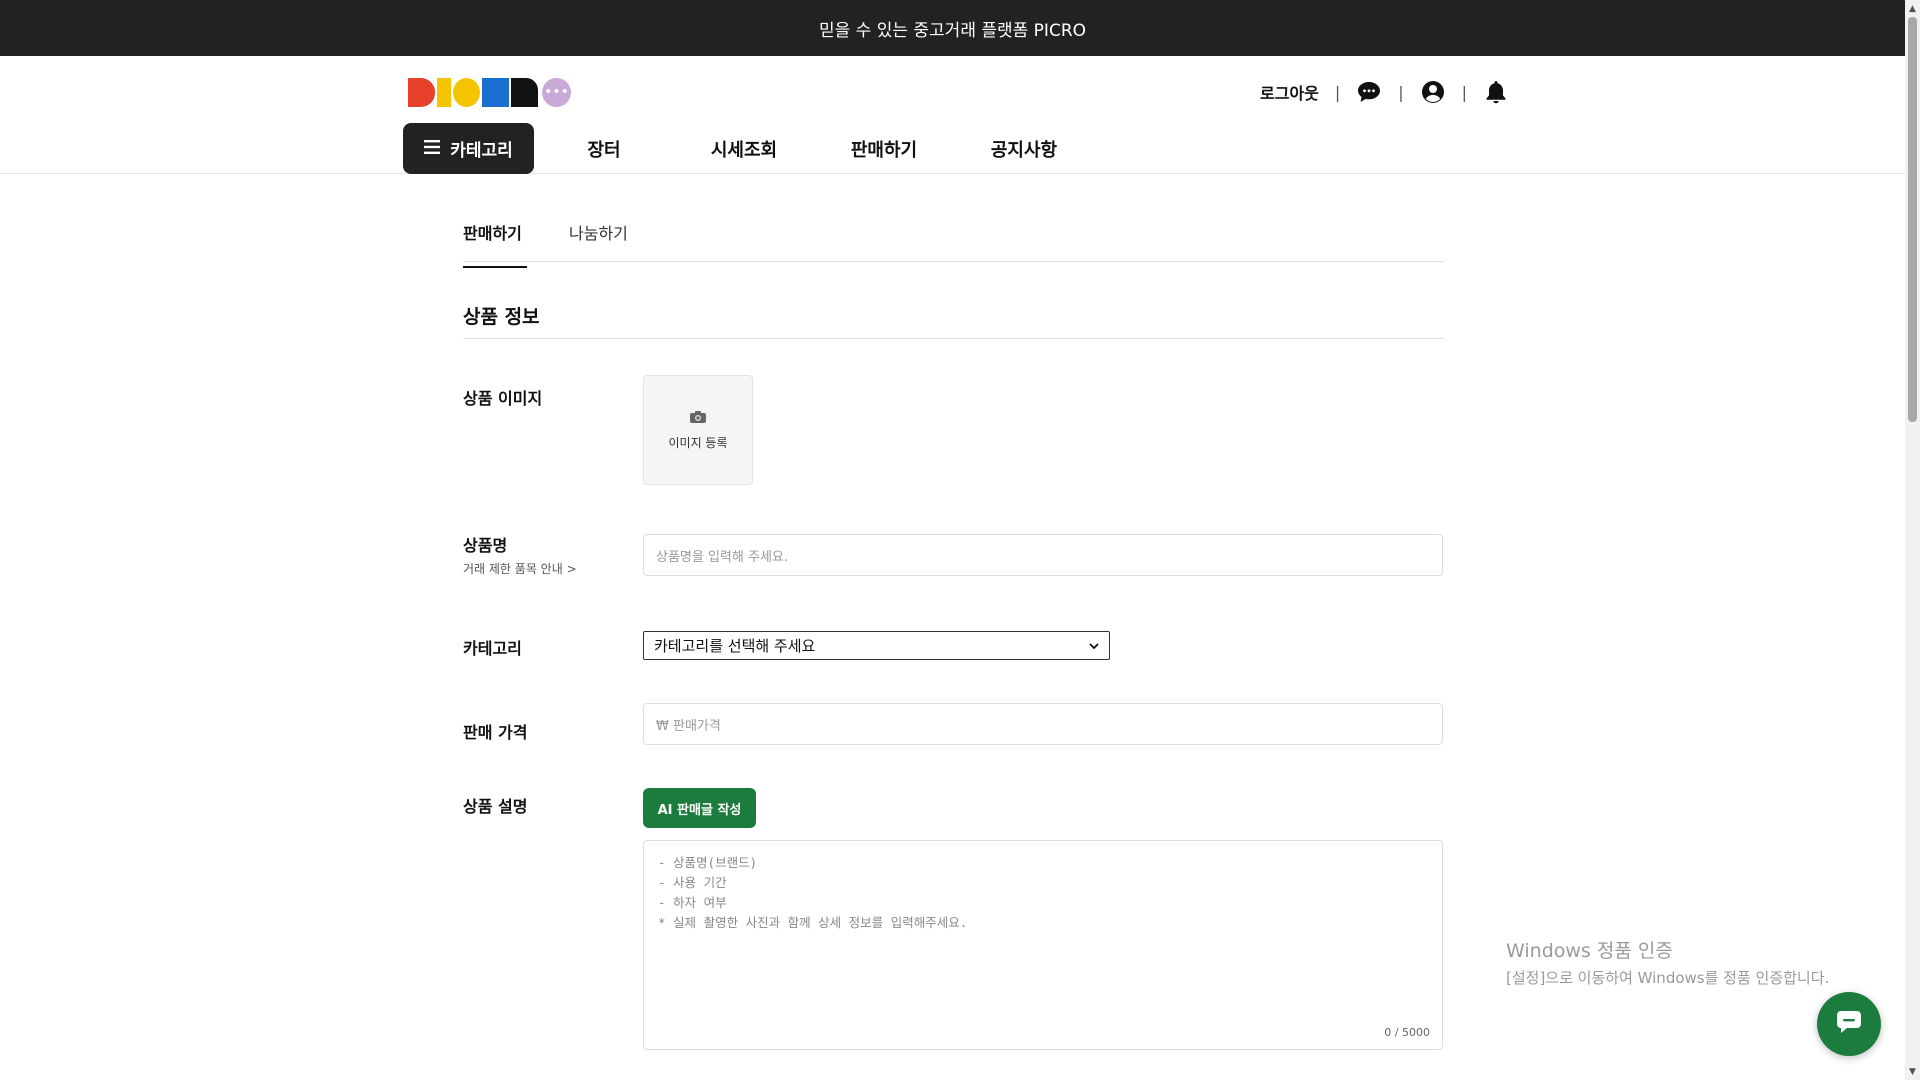 The width and height of the screenshot is (1920, 1080). I want to click on product-name-label: 상품명, so click(485, 545).